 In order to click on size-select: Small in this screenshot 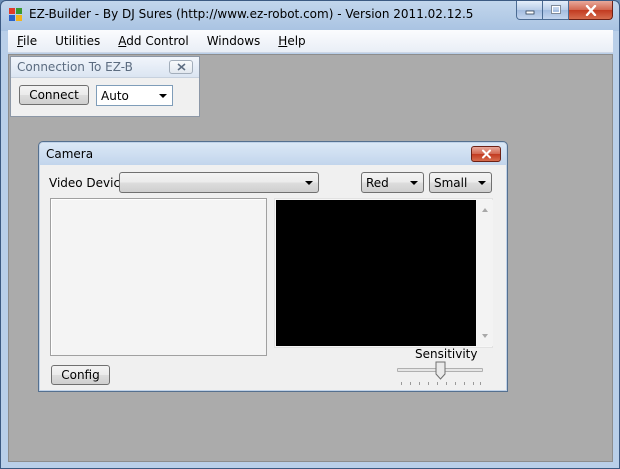, I will do `click(460, 182)`.